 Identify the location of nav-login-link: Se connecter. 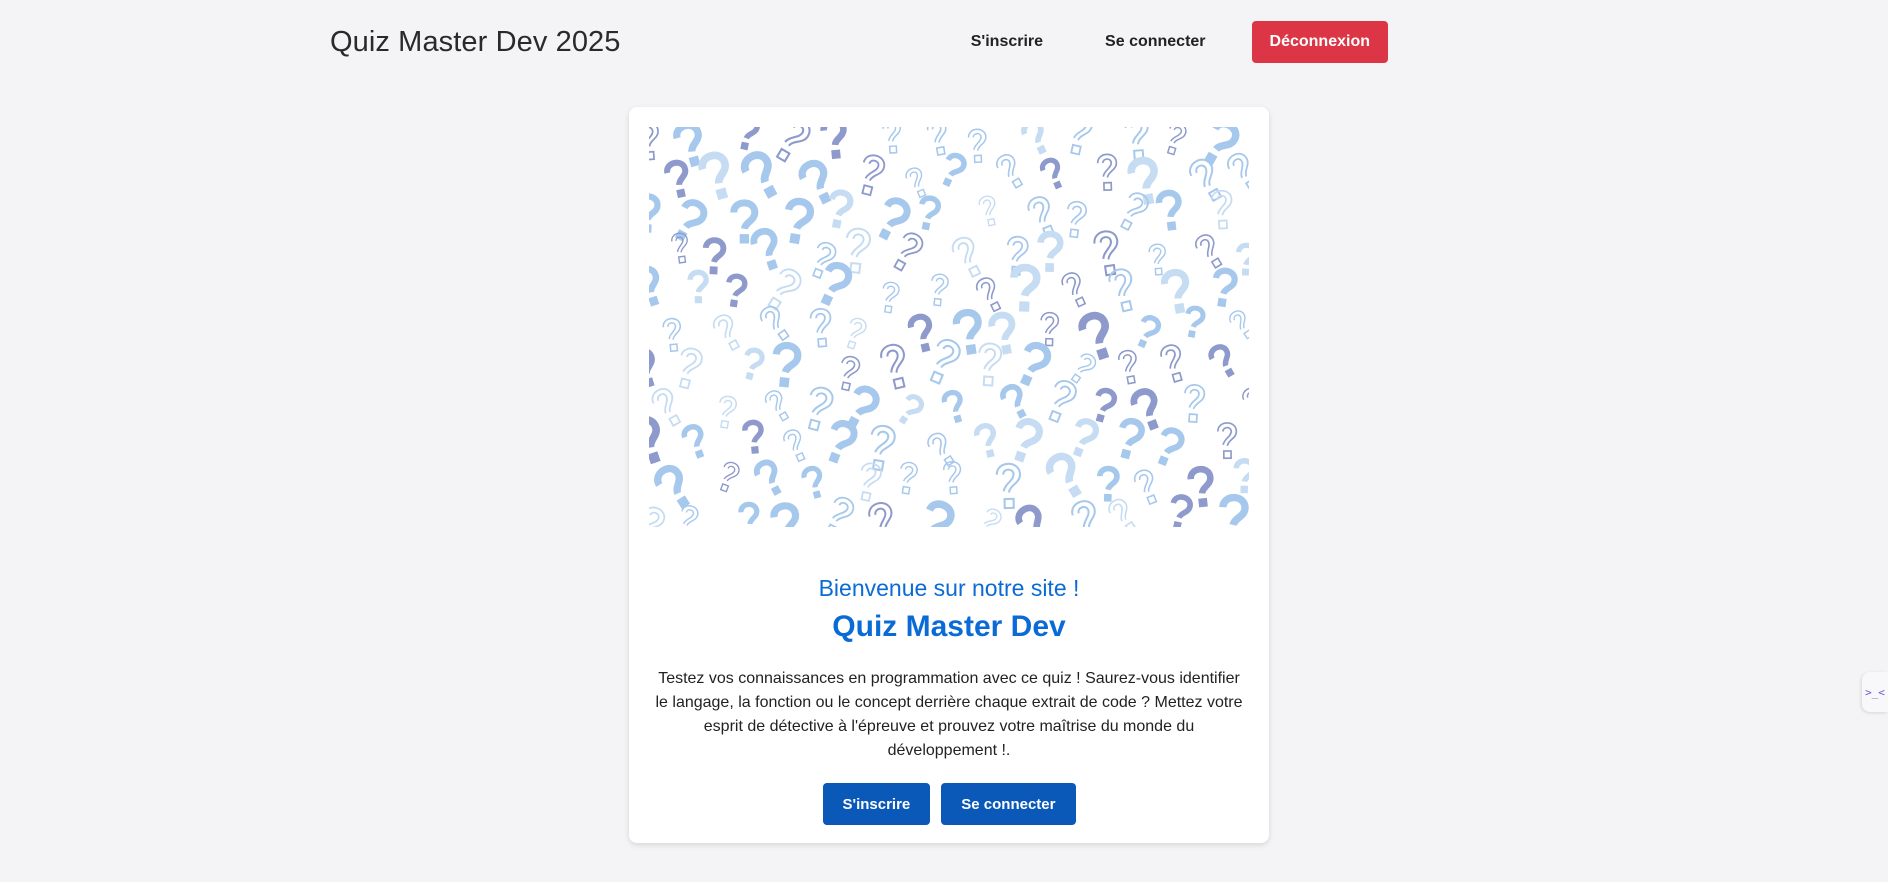
(1155, 42).